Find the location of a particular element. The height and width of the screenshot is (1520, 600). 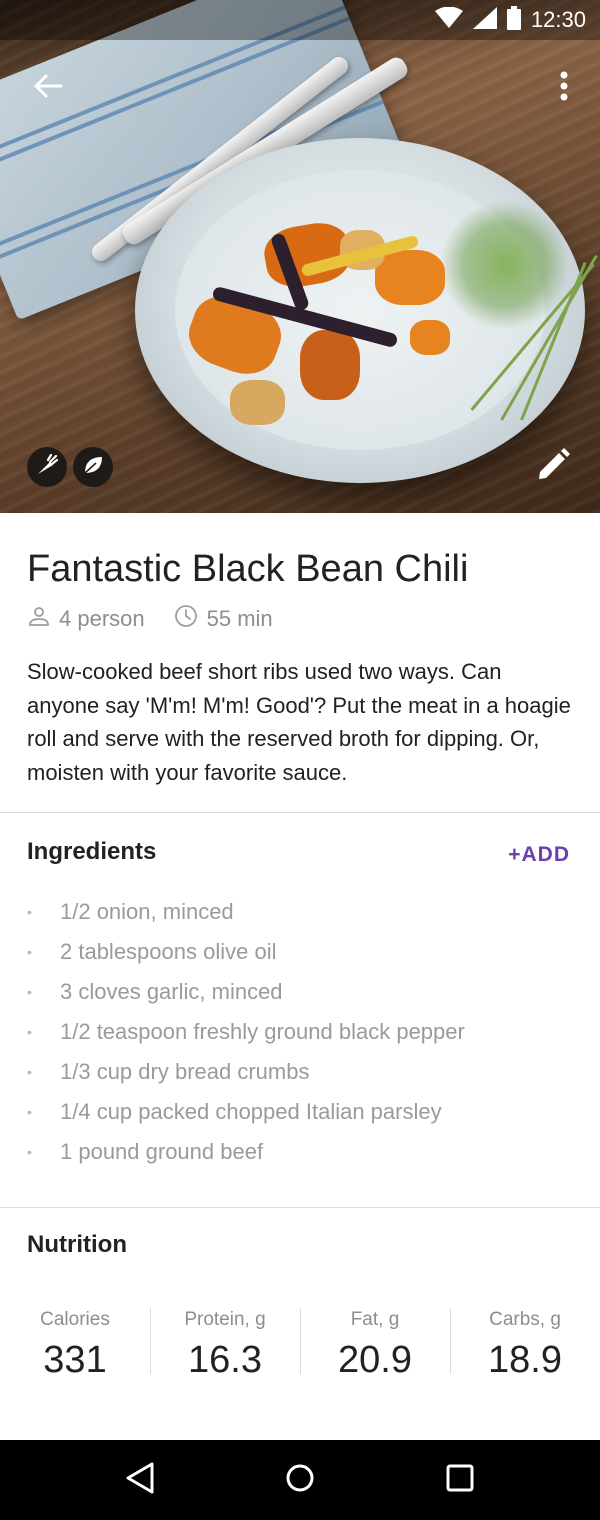

servings-info: 4 person is located at coordinates (86, 619).